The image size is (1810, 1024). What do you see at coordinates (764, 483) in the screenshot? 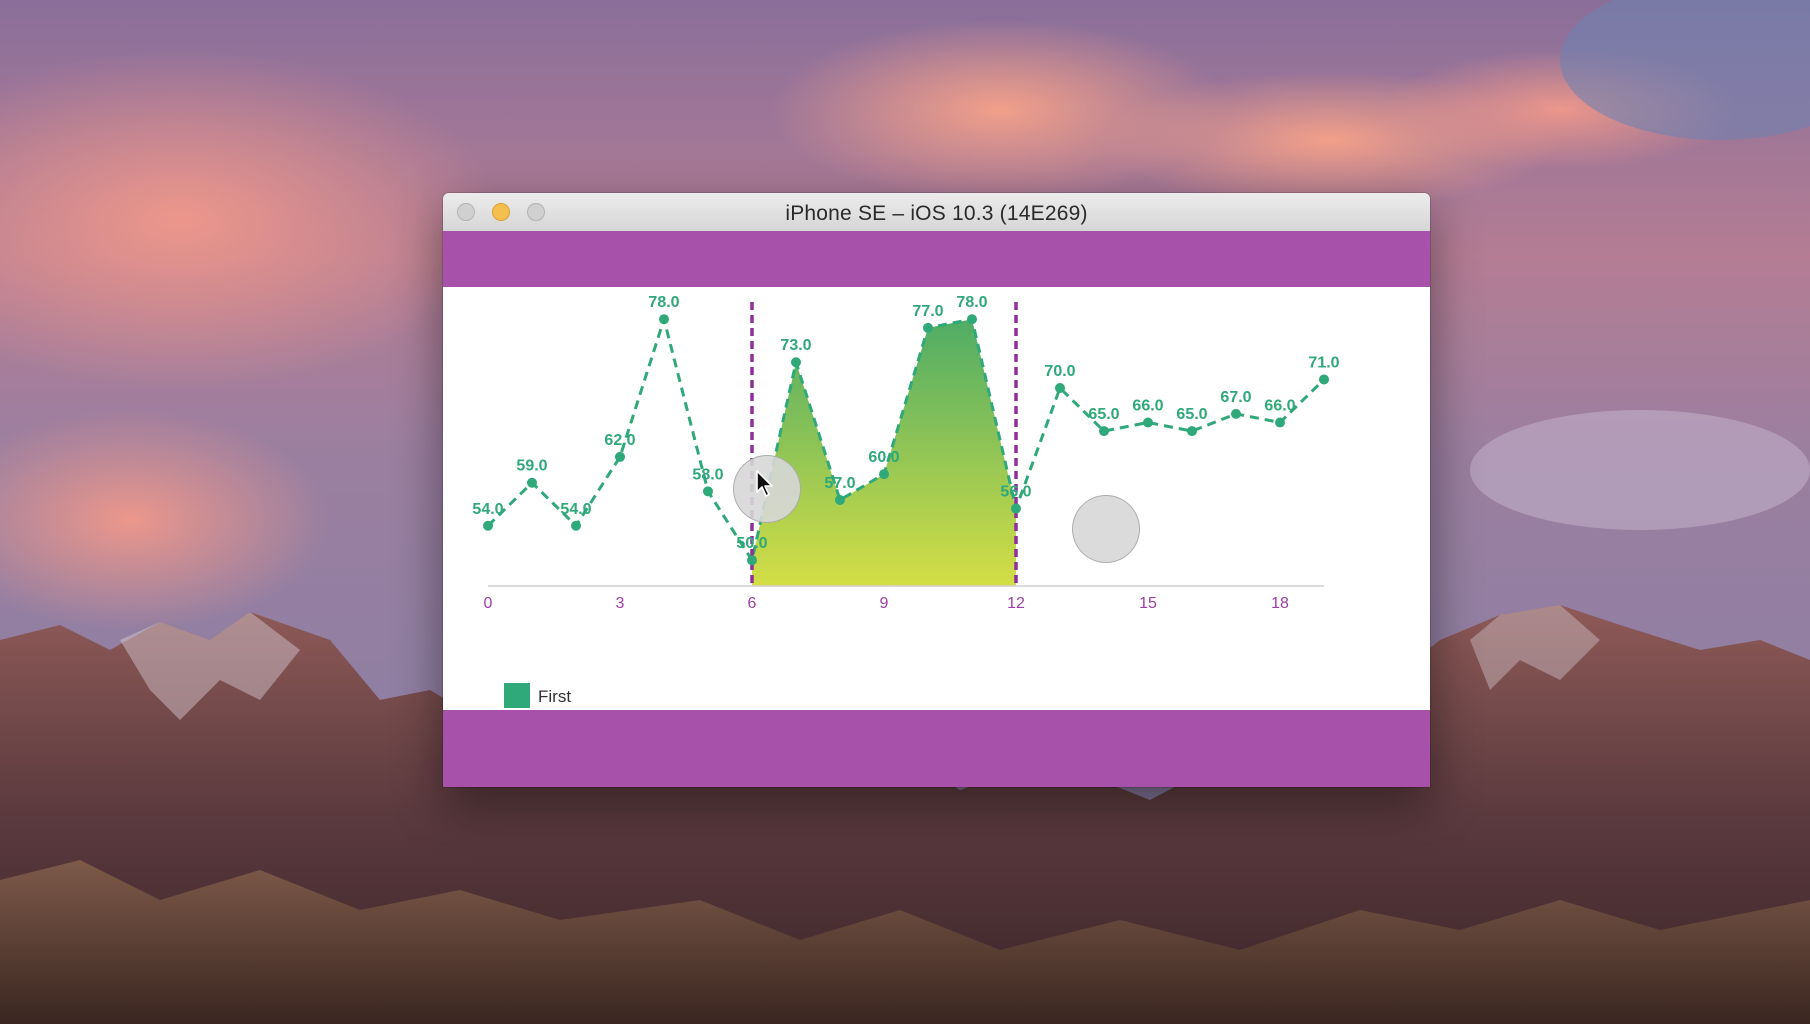
I see `mouse-cursor-icon` at bounding box center [764, 483].